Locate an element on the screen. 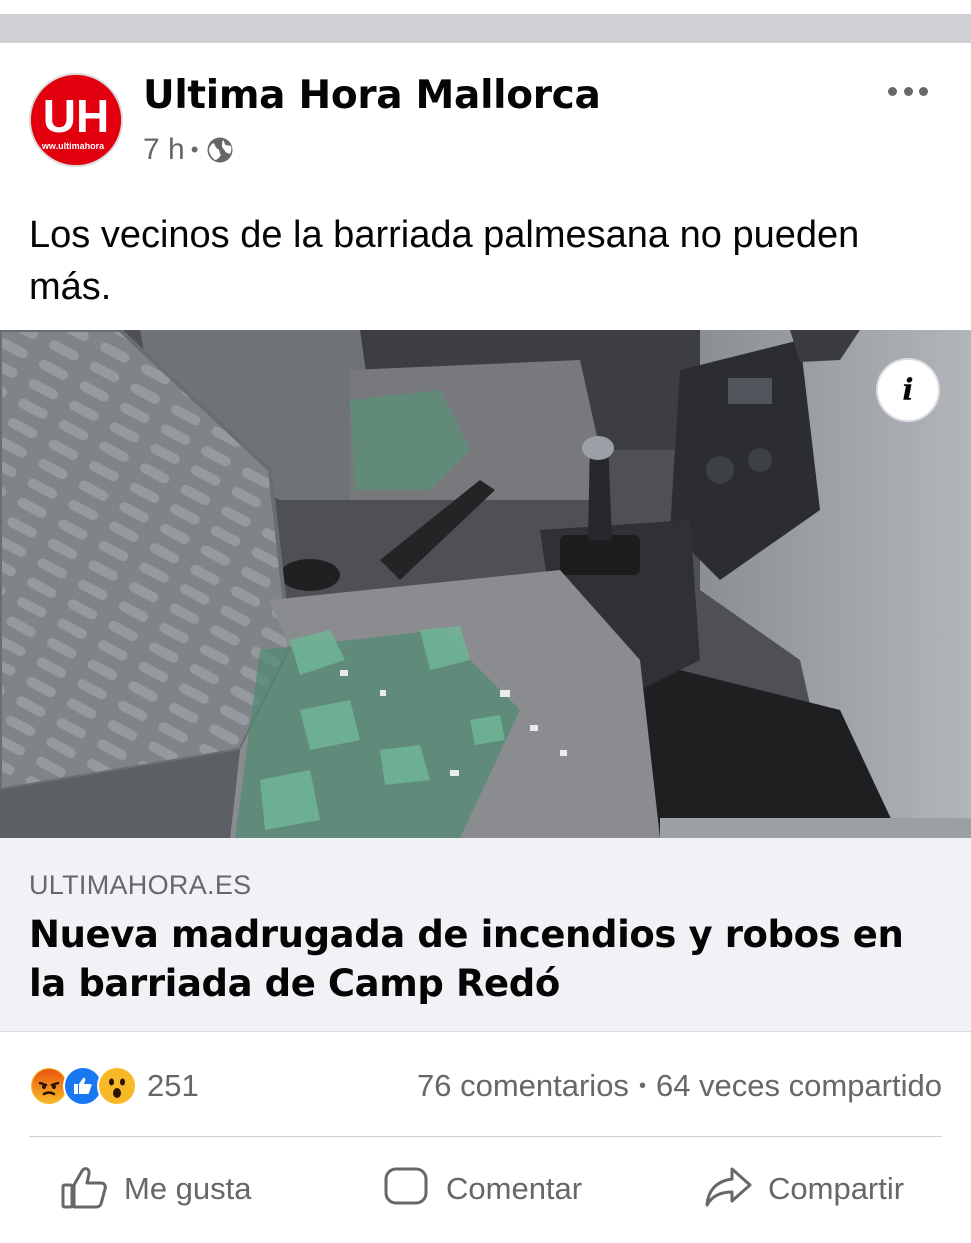 Image resolution: width=971 pixels, height=1243 pixels. reaction-count: 251 is located at coordinates (173, 1085).